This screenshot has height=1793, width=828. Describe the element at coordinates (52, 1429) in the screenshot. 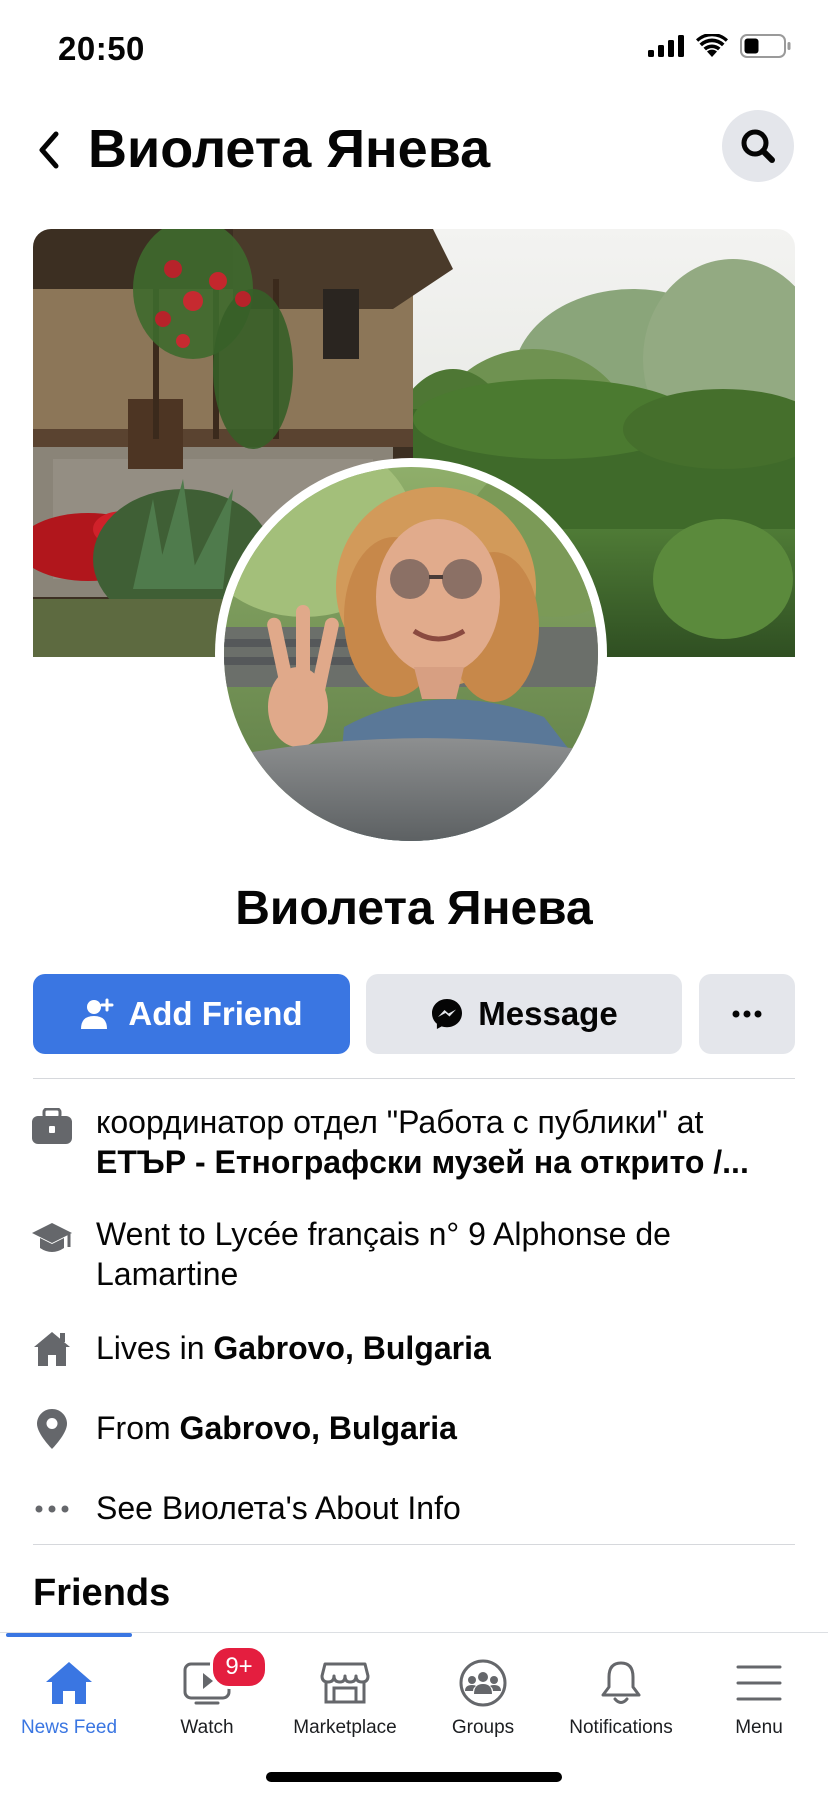

I see `location-pin-icon` at that location.